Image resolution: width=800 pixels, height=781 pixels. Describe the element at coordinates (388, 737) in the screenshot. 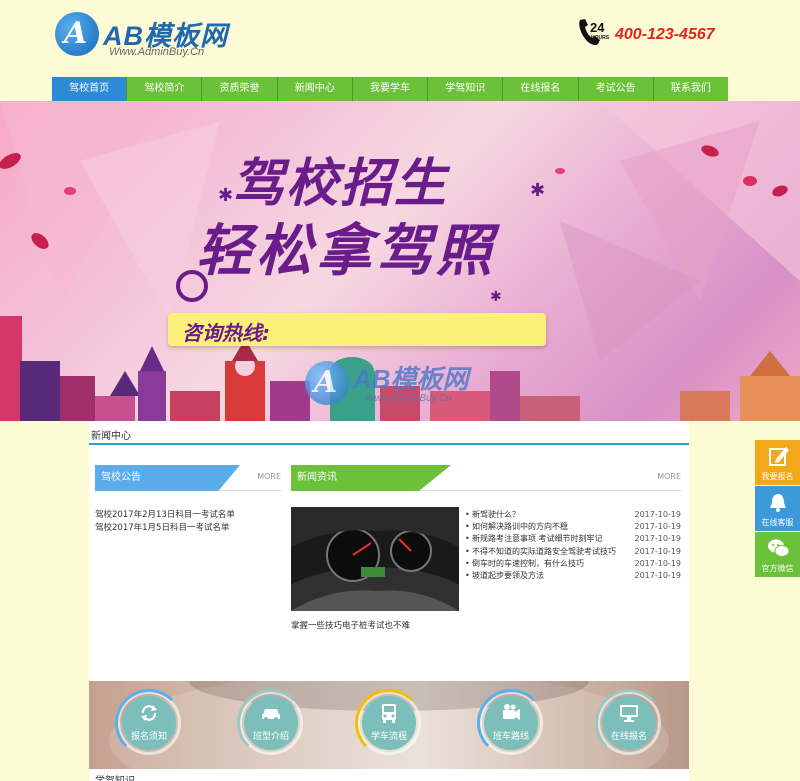

I see `service-label: 学车流程` at that location.